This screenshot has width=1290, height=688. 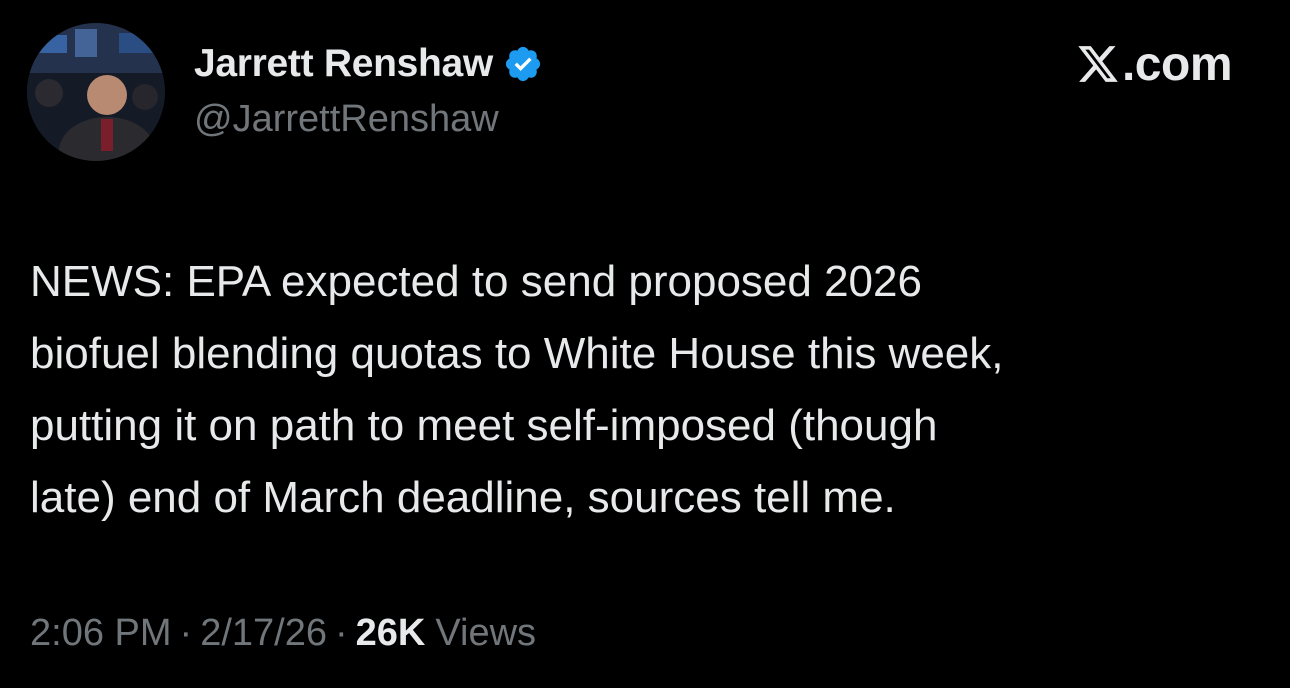 What do you see at coordinates (523, 64) in the screenshot?
I see `verified-badge-icon` at bounding box center [523, 64].